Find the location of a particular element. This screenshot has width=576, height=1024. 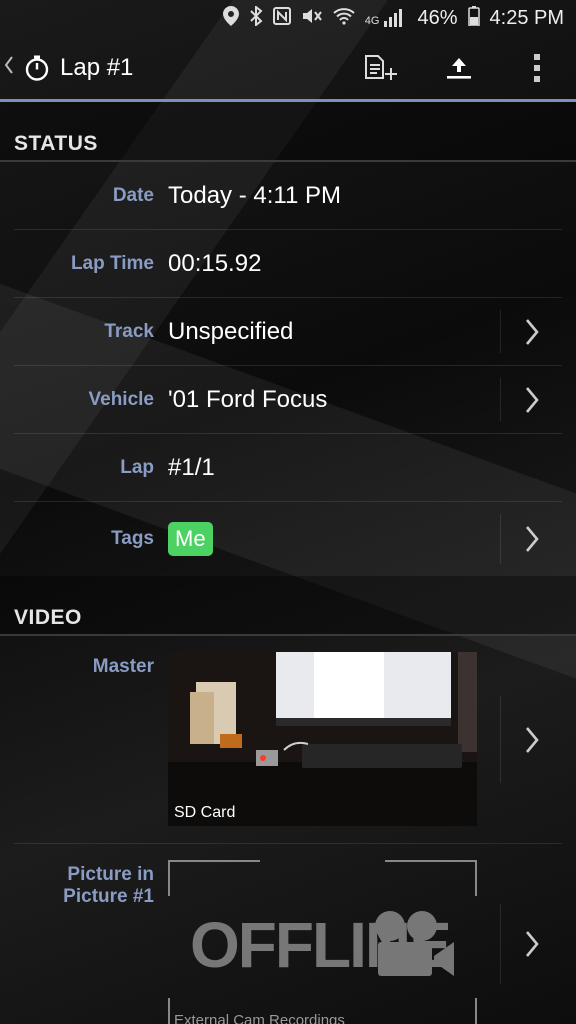

pip-video-chevron-button is located at coordinates (531, 944).